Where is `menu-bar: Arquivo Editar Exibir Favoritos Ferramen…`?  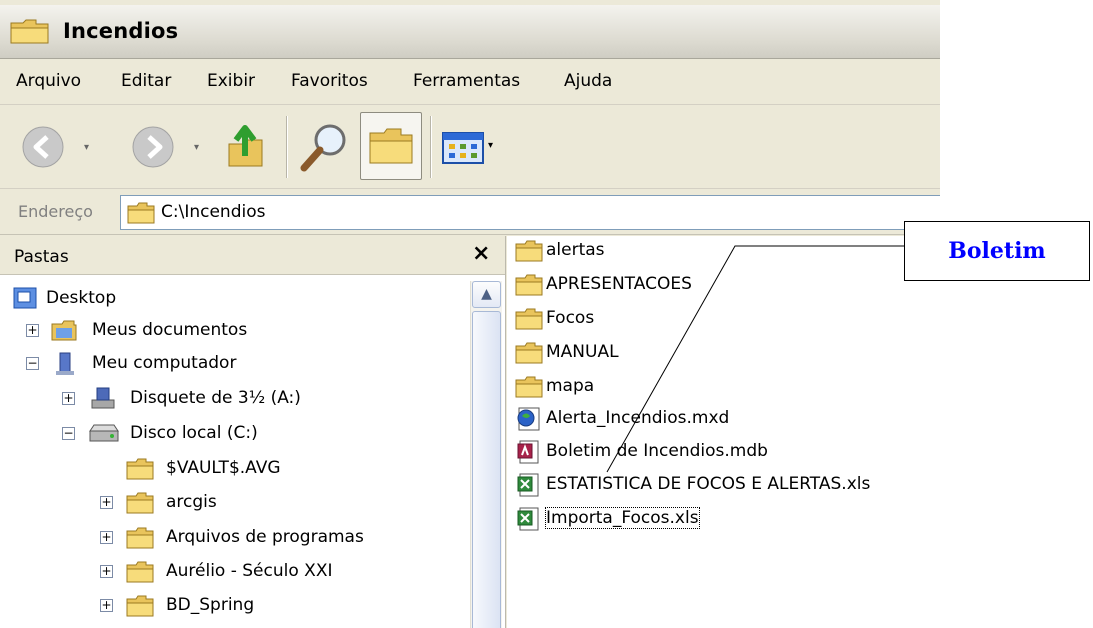 menu-bar: Arquivo Editar Exibir Favoritos Ferramen… is located at coordinates (470, 82).